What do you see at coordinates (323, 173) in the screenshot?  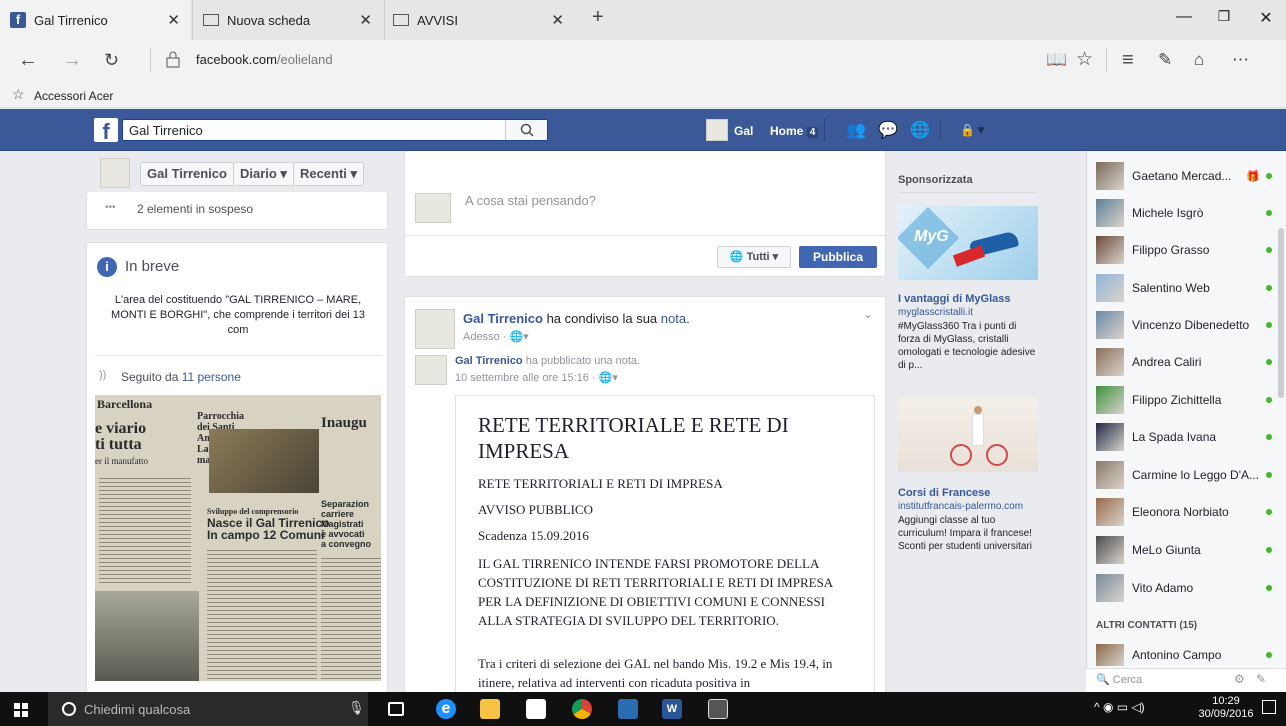 I see `recenti-label: Recenti` at bounding box center [323, 173].